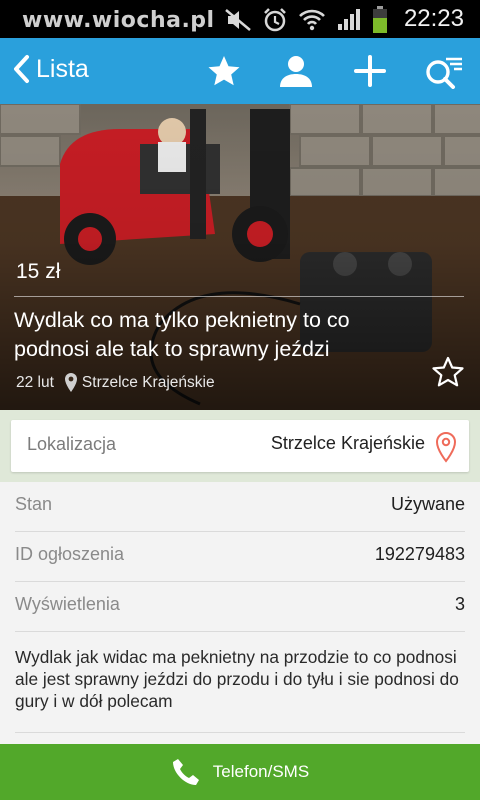 The height and width of the screenshot is (800, 480). I want to click on ad-price: 15 zł, so click(38, 271).